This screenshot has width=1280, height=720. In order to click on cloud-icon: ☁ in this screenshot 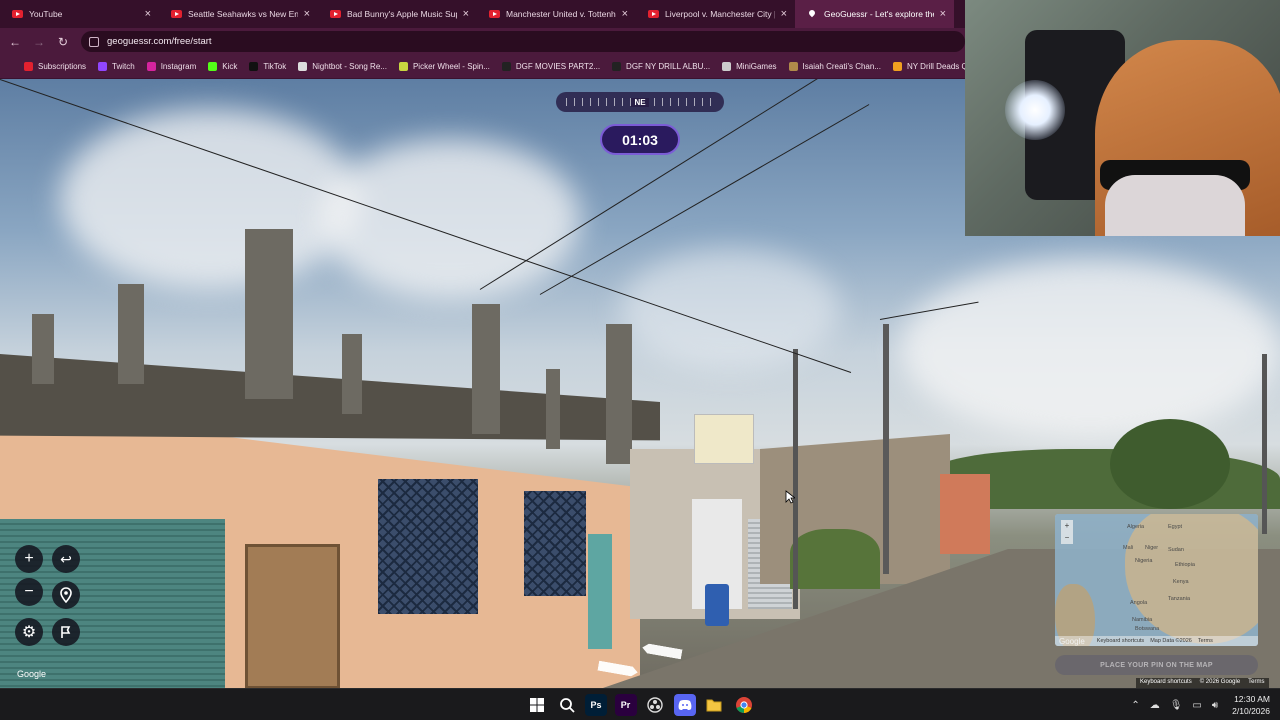, I will do `click(1155, 705)`.